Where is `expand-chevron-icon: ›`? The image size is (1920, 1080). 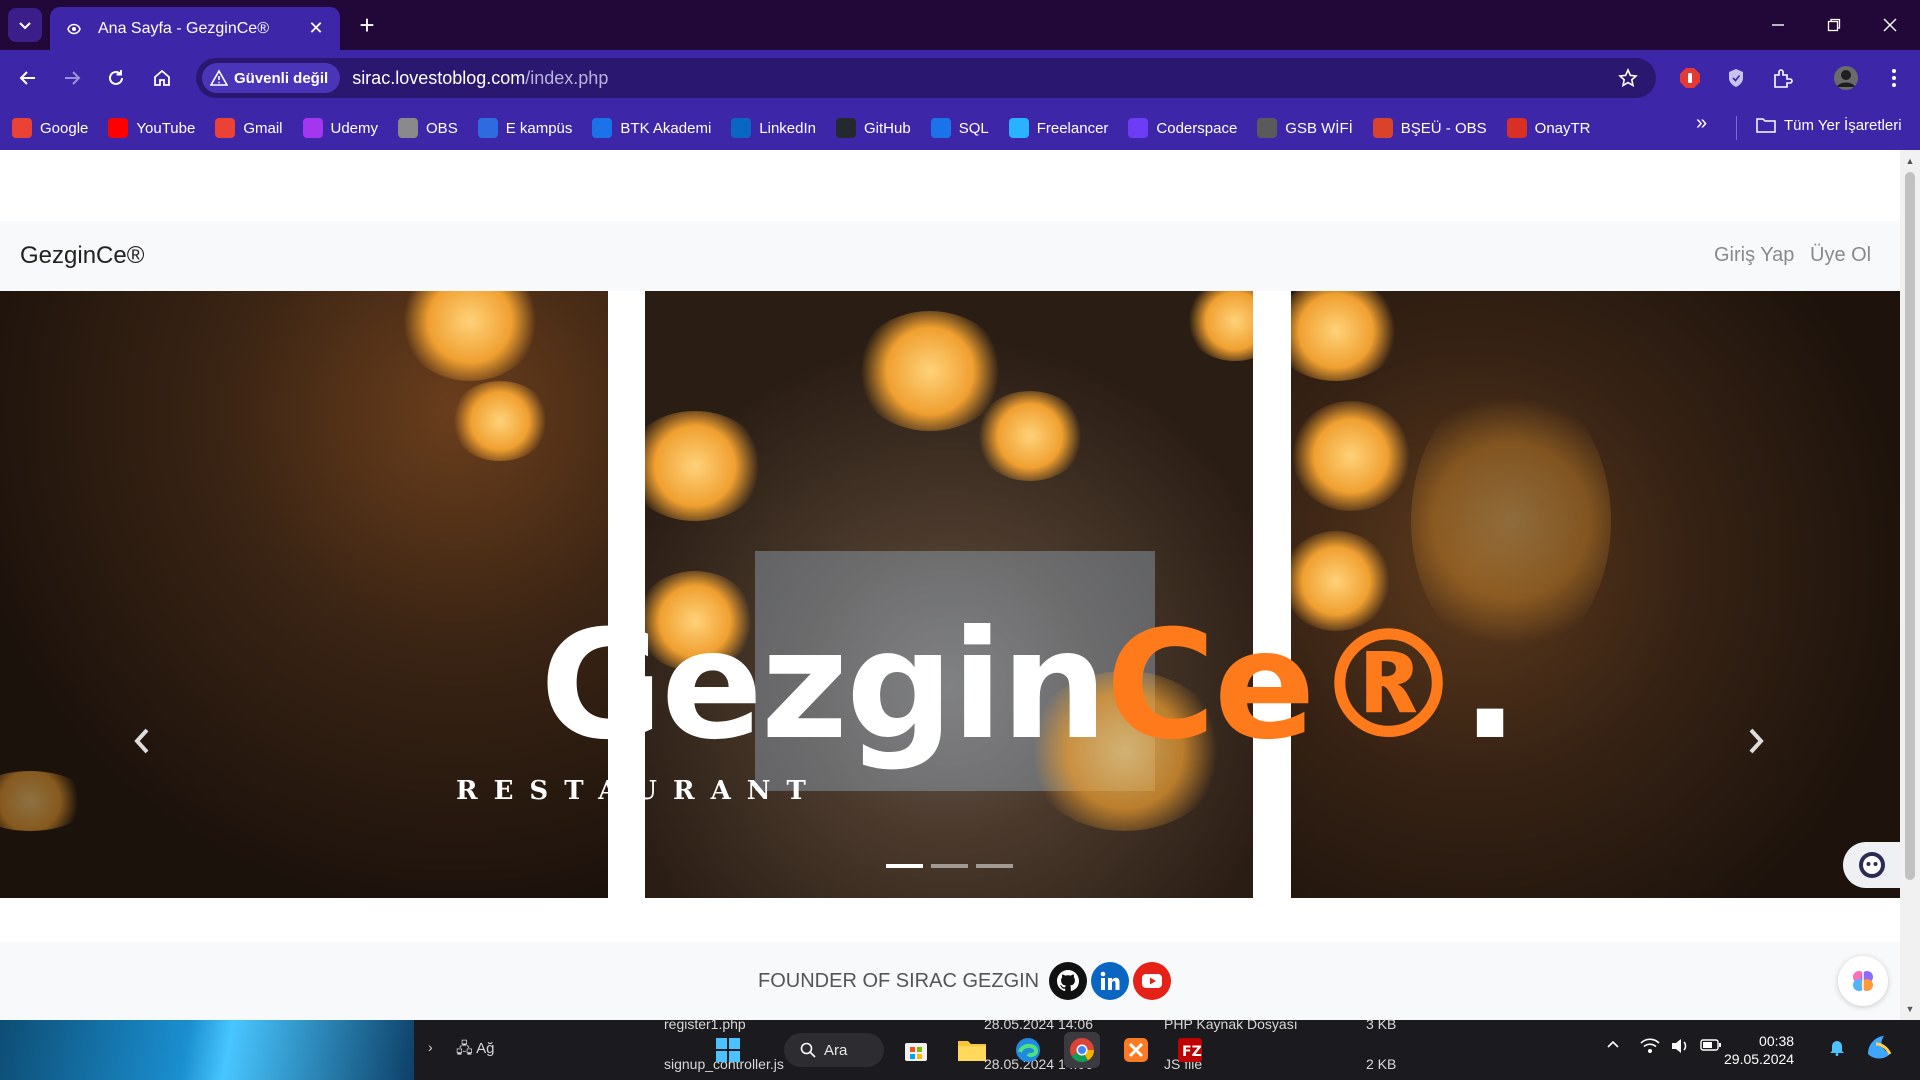
expand-chevron-icon: › is located at coordinates (430, 1047).